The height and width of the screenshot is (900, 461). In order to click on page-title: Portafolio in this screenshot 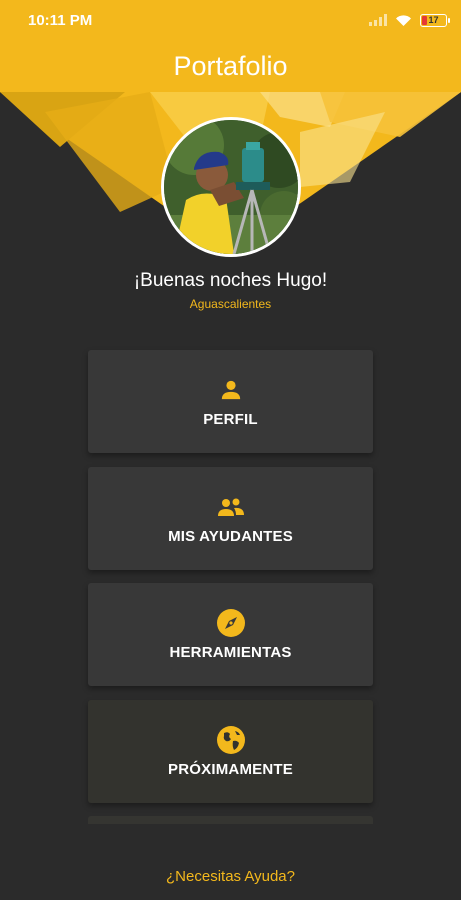, I will do `click(230, 65)`.